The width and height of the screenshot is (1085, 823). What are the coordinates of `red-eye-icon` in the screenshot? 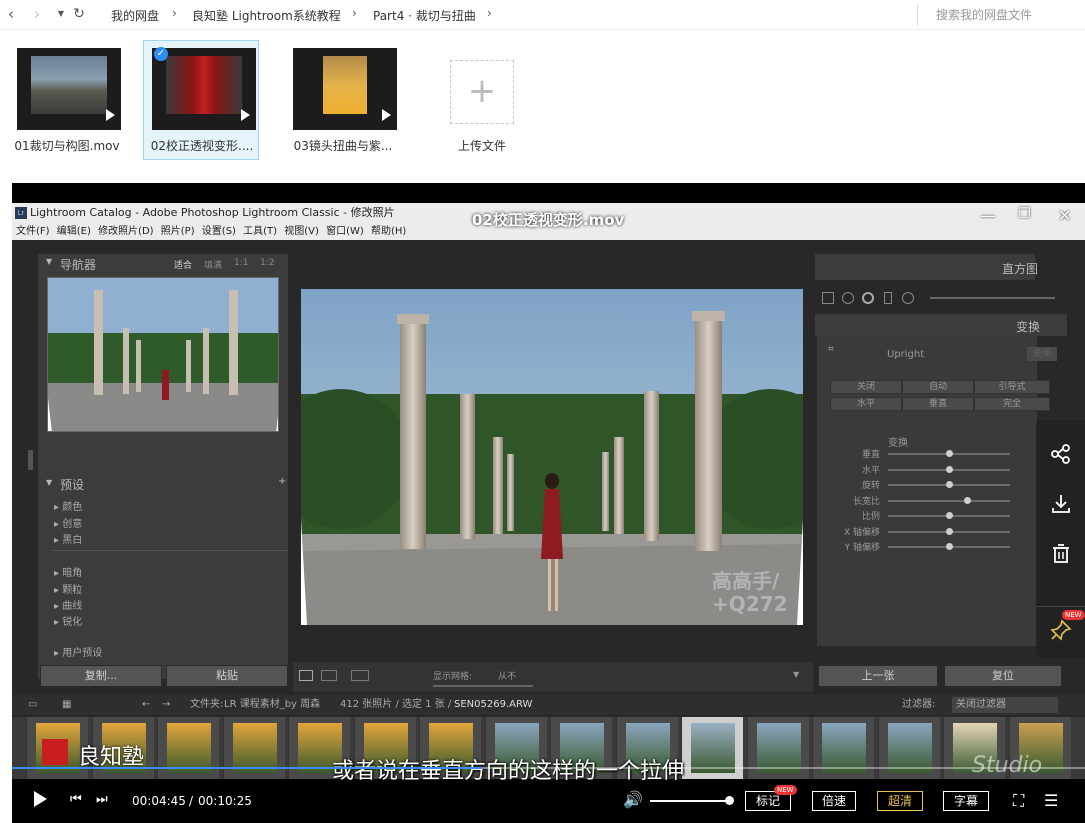 It's located at (868, 298).